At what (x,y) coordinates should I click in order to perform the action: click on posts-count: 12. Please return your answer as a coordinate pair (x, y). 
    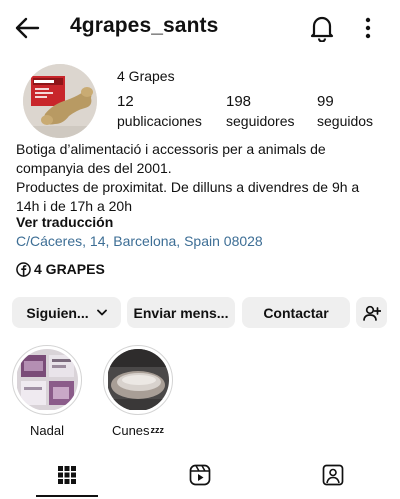
    Looking at the image, I should click on (125, 101).